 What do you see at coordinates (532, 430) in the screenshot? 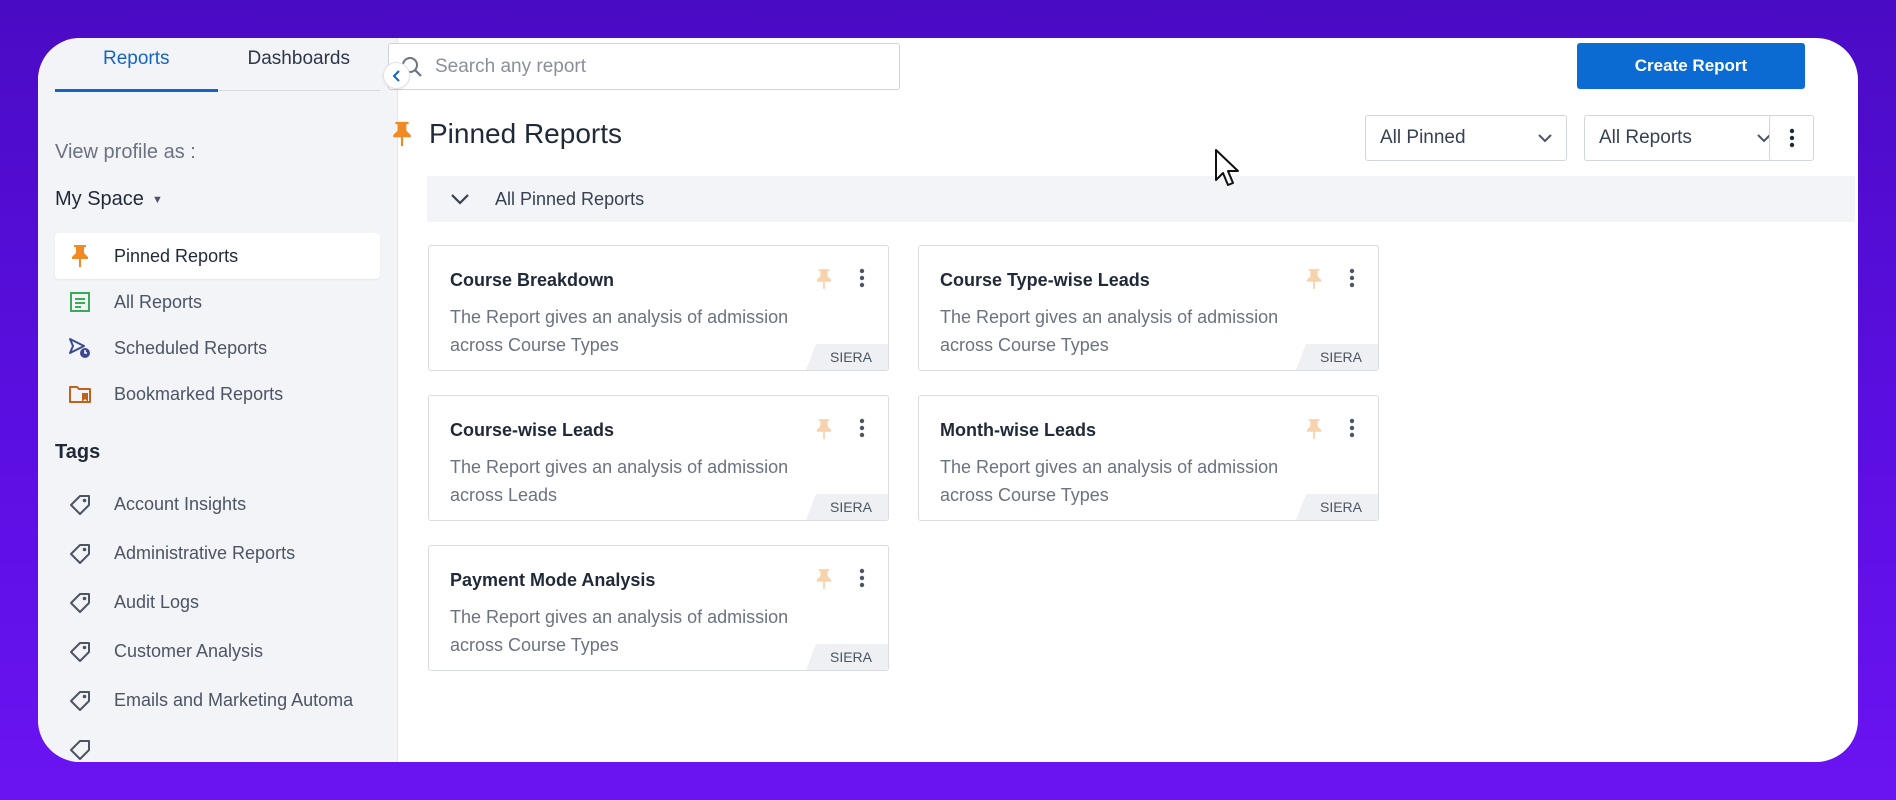
I see `card-title: Course-wise Leads` at bounding box center [532, 430].